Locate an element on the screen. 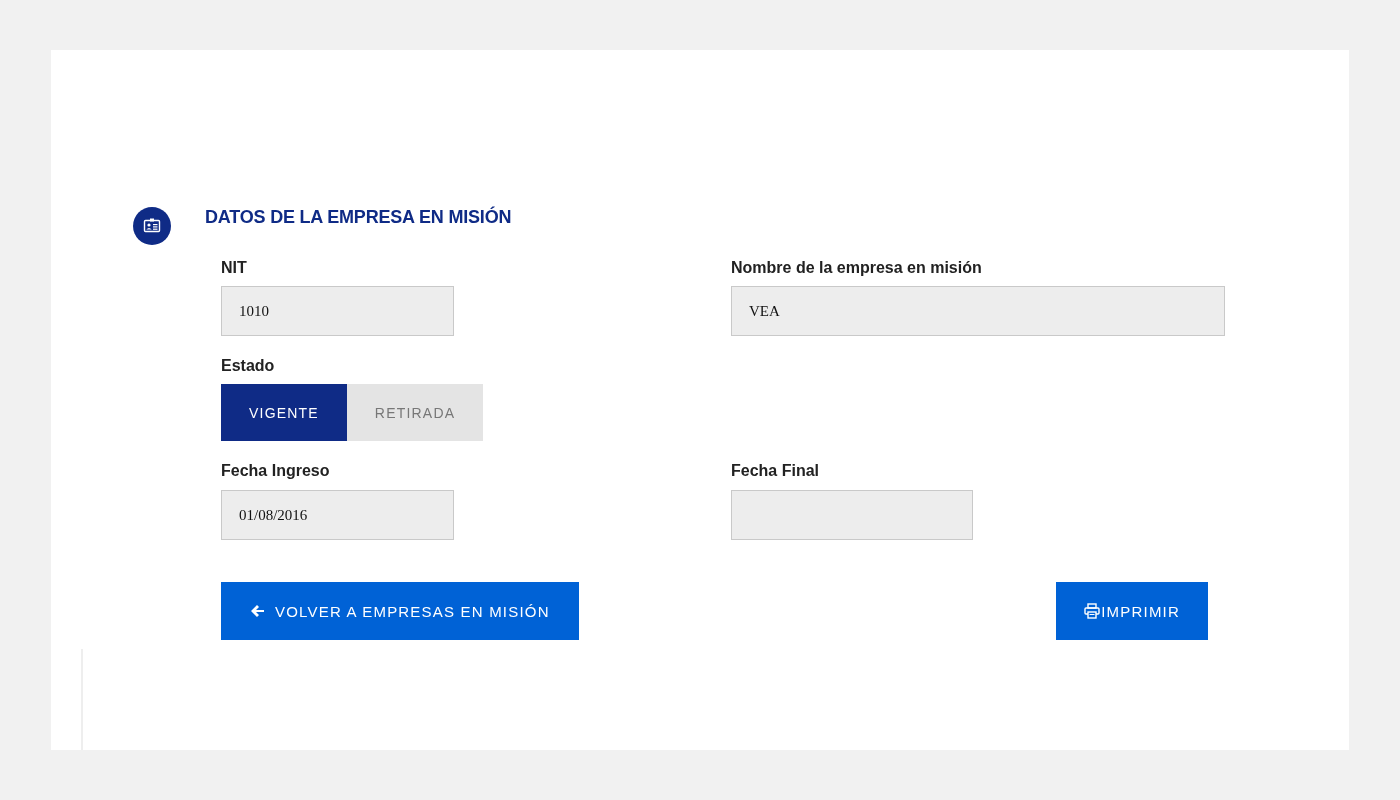  field-label: Nombre de la empresa en misión is located at coordinates (856, 268).